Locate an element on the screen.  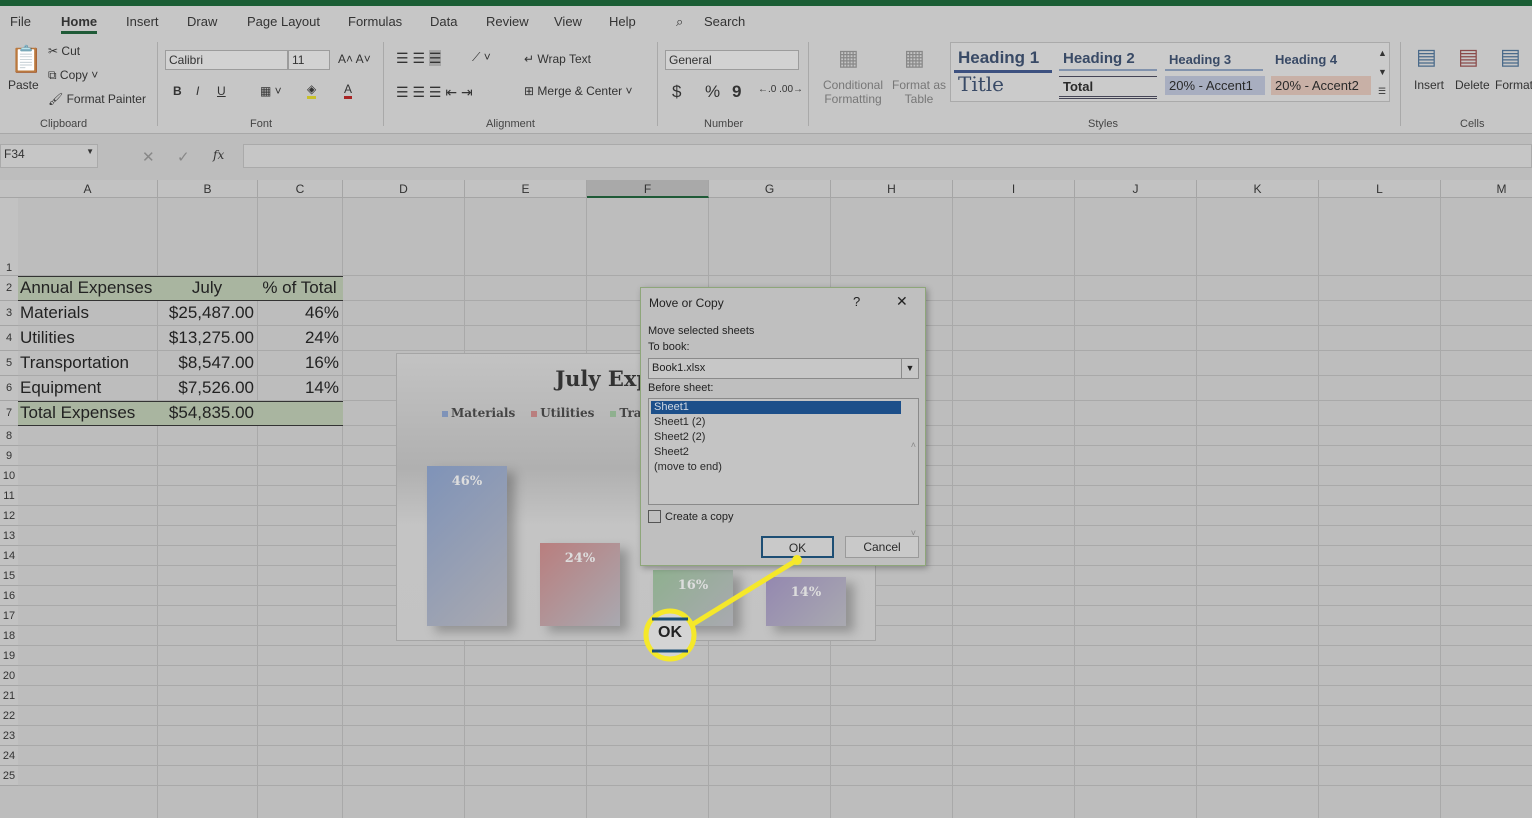
cell: $13,275.00 is located at coordinates (207, 338).